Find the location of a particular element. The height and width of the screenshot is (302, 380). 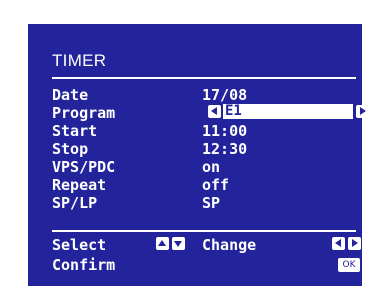

date-value: 17/08 is located at coordinates (225, 95).